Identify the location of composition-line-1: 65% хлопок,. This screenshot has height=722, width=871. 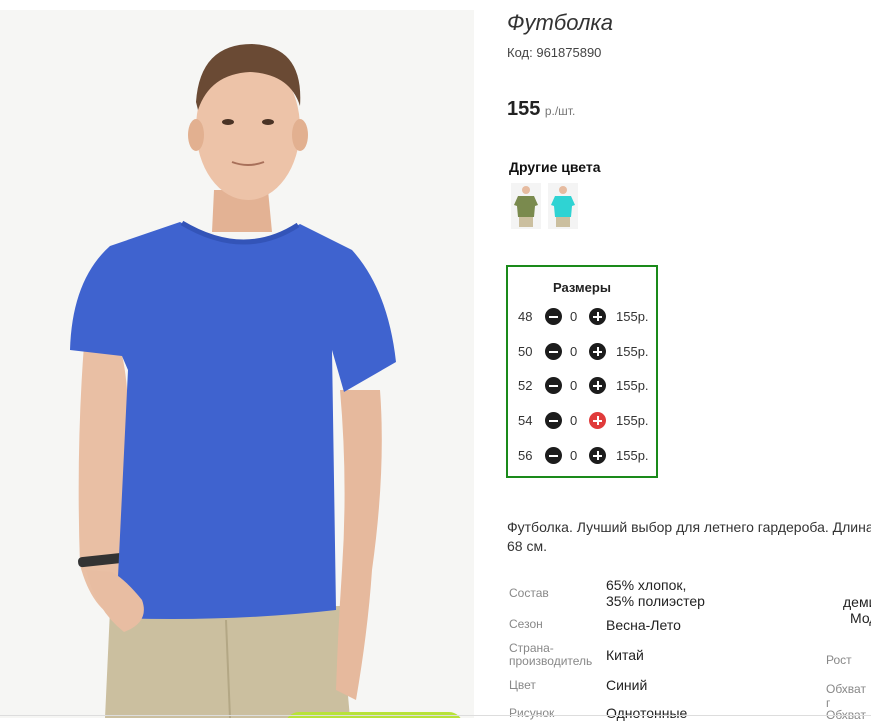
(646, 585).